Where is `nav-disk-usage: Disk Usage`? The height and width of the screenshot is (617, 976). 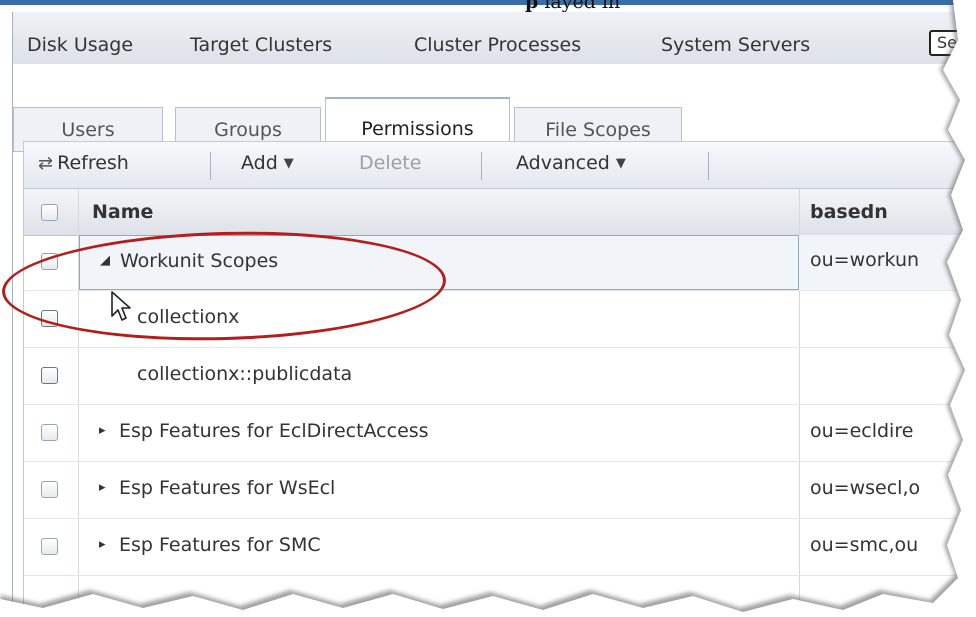
nav-disk-usage: Disk Usage is located at coordinates (80, 45).